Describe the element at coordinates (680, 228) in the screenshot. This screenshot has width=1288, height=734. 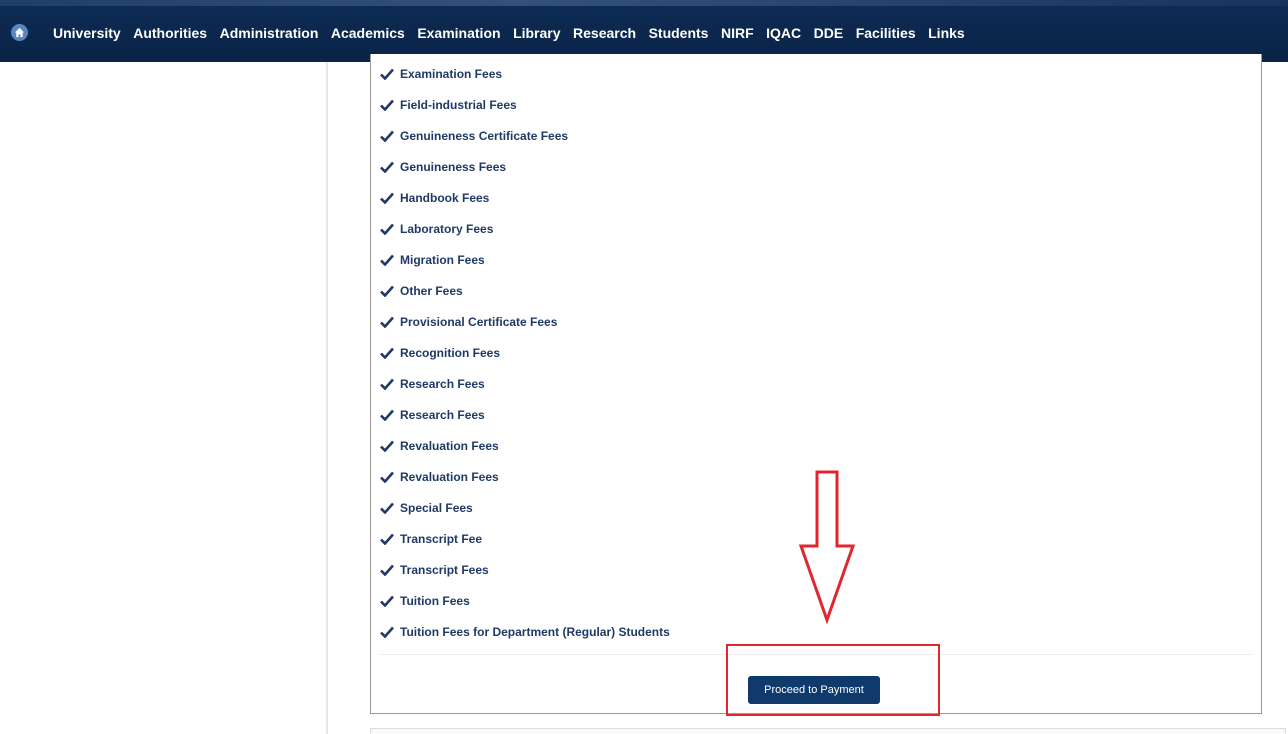
I see `fee-list-item: Laboratory Fees` at that location.